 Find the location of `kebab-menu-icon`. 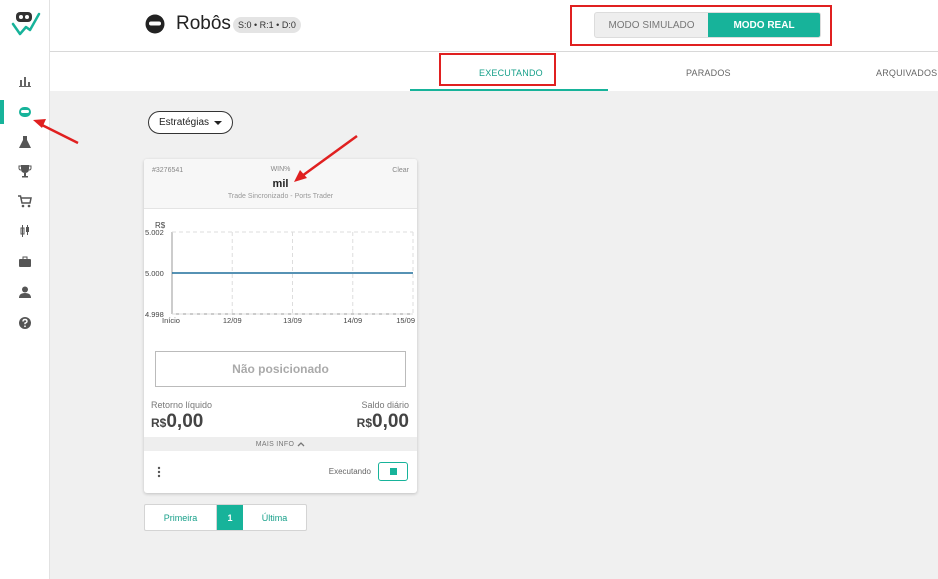

kebab-menu-icon is located at coordinates (159, 472).